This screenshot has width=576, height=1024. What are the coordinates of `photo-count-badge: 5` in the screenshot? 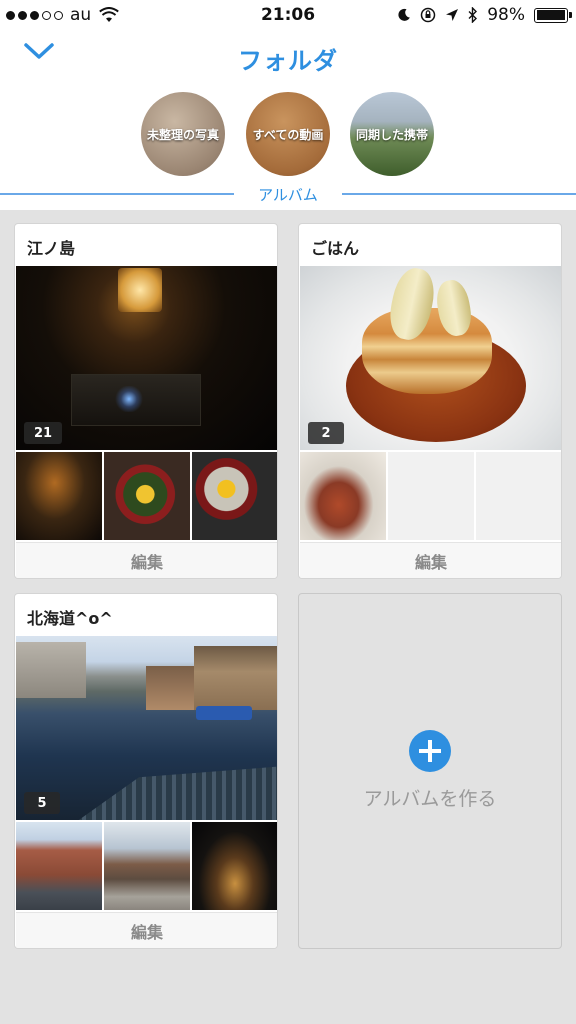 It's located at (42, 803).